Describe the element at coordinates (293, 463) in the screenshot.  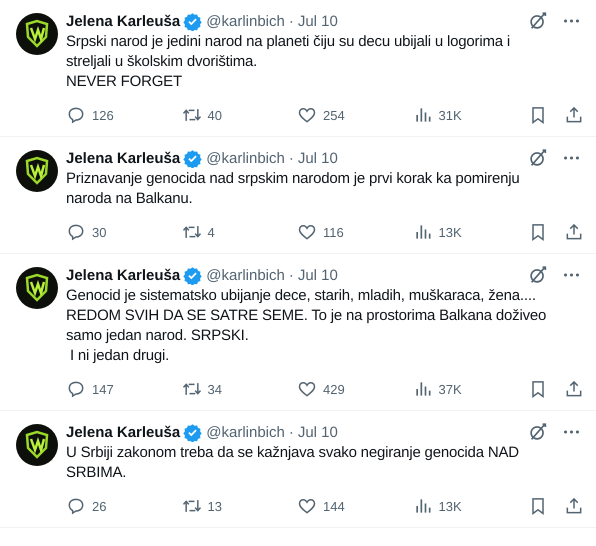
I see `post-text: U Srbiji zakonom treba da se kažnjava svako negiranje genocida NAD SRBIMA.` at that location.